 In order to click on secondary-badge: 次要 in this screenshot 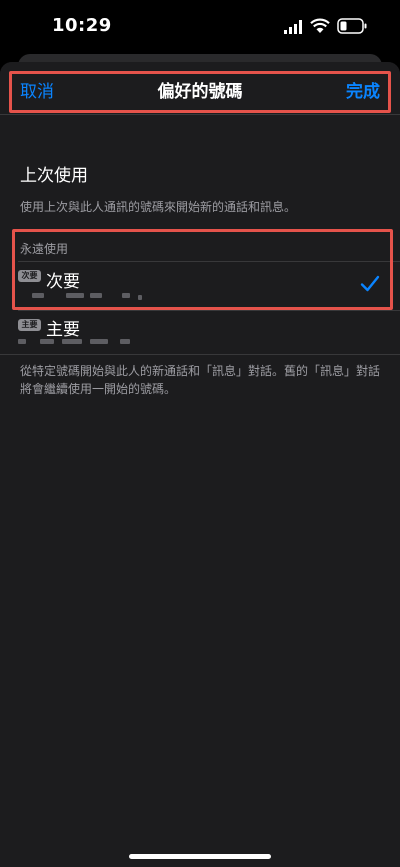, I will do `click(29, 276)`.